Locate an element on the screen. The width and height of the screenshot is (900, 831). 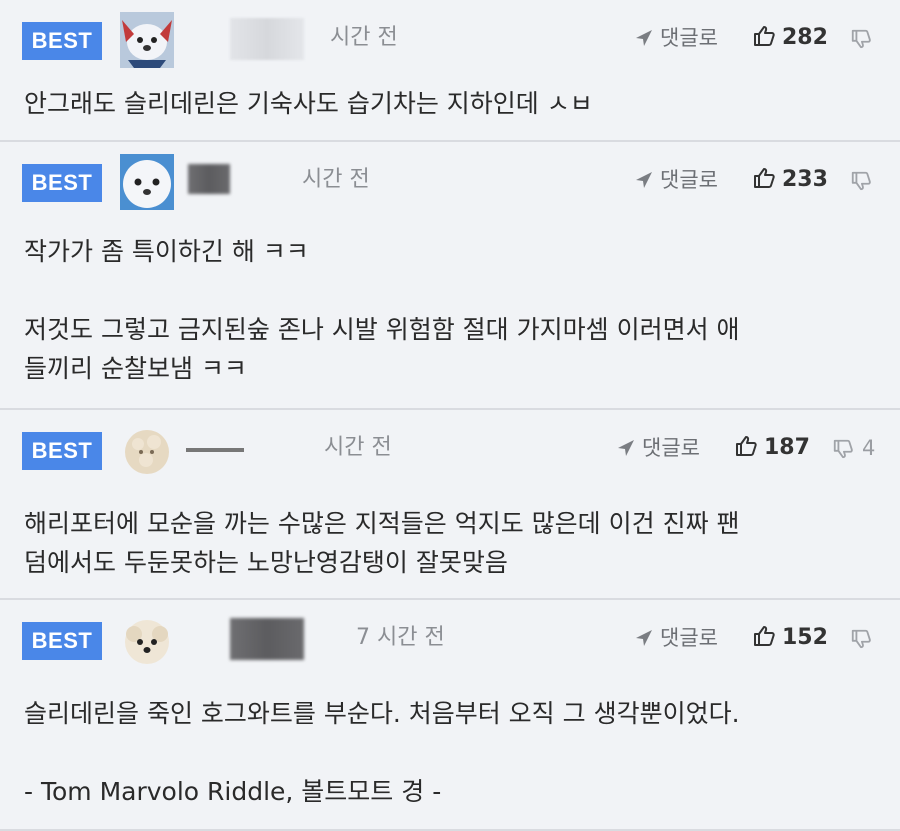
like-count: 233 is located at coordinates (805, 179).